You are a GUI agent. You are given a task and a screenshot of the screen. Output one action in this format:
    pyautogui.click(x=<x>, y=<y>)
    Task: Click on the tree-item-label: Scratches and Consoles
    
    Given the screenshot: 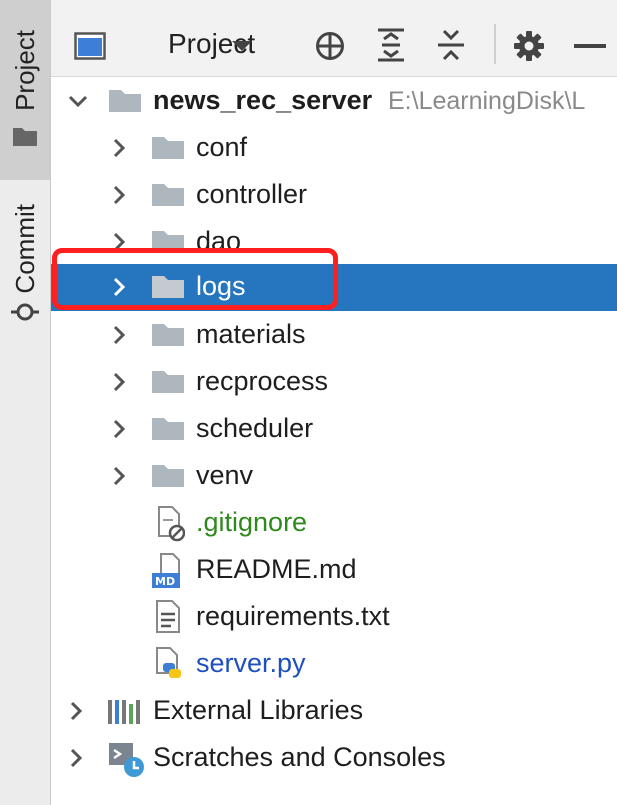 What is the action you would take?
    pyautogui.click(x=299, y=757)
    